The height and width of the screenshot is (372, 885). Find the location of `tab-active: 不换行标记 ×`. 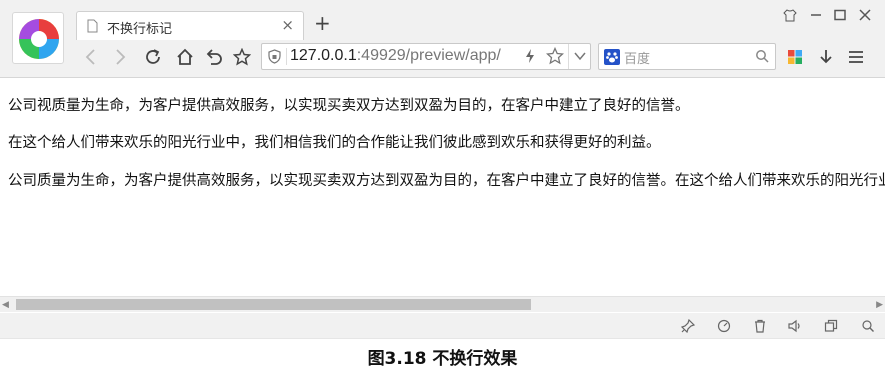

tab-active: 不换行标记 × is located at coordinates (190, 25).